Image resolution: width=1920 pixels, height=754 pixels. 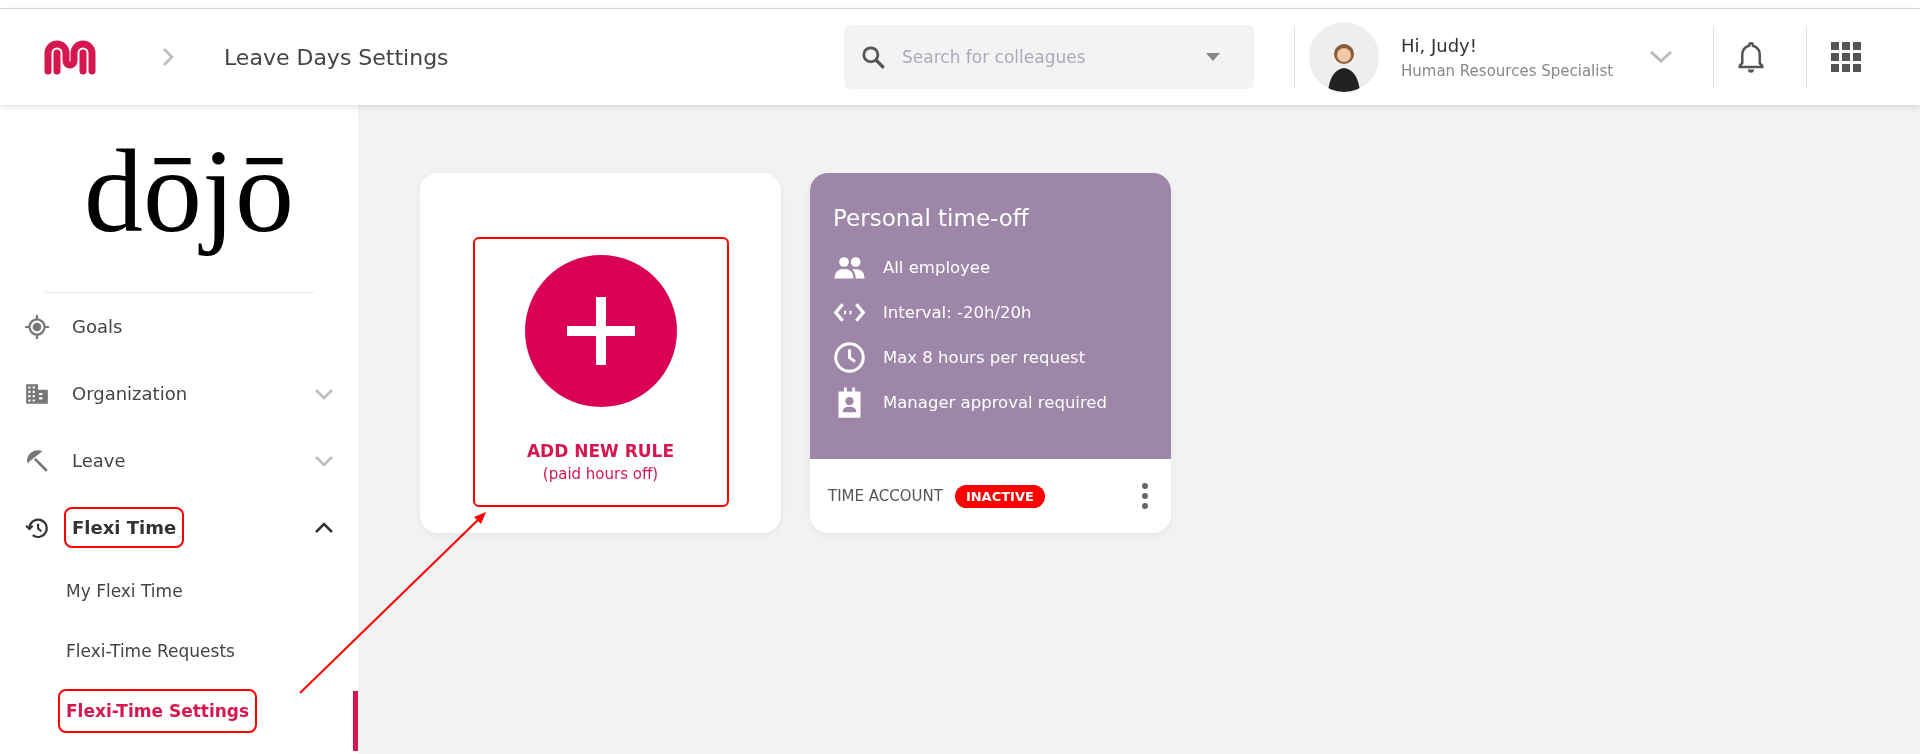 What do you see at coordinates (957, 312) in the screenshot?
I see `rule-detail: Interval: -20h/20h` at bounding box center [957, 312].